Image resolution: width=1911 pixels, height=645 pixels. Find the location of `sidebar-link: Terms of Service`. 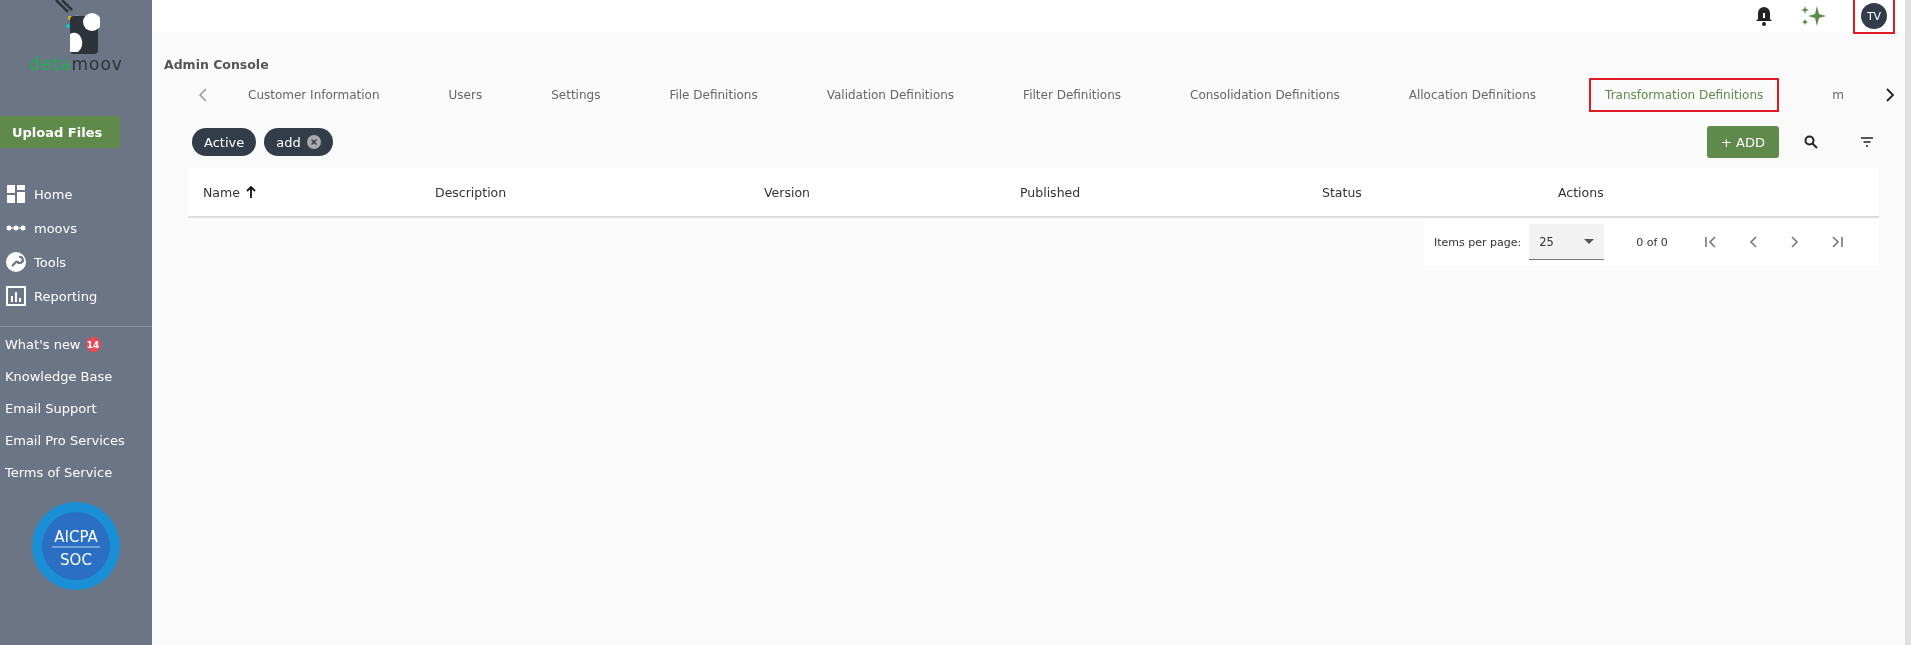

sidebar-link: Terms of Service is located at coordinates (59, 472).